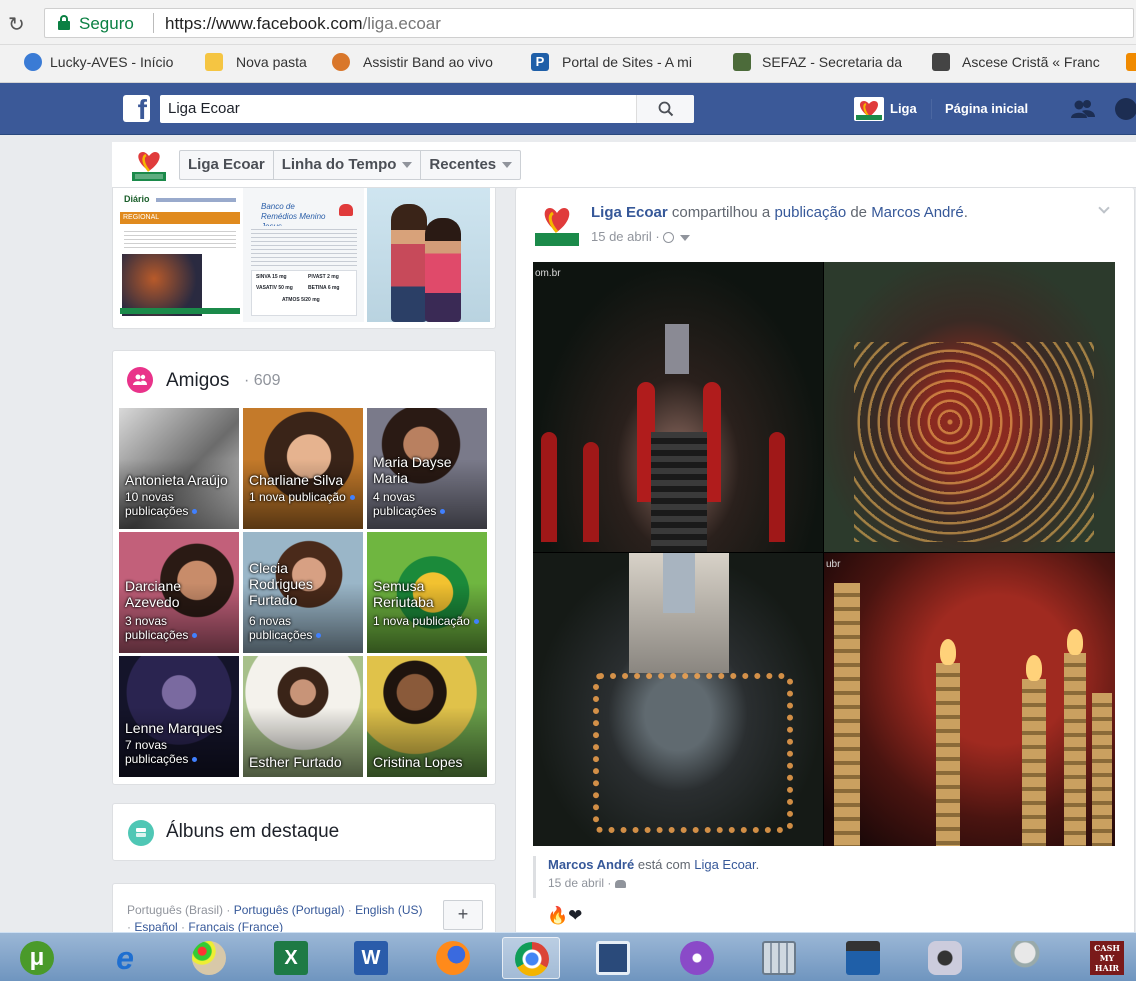 This screenshot has width=1136, height=981. I want to click on bookmark-nova-pasta: Nova pasta, so click(271, 62).